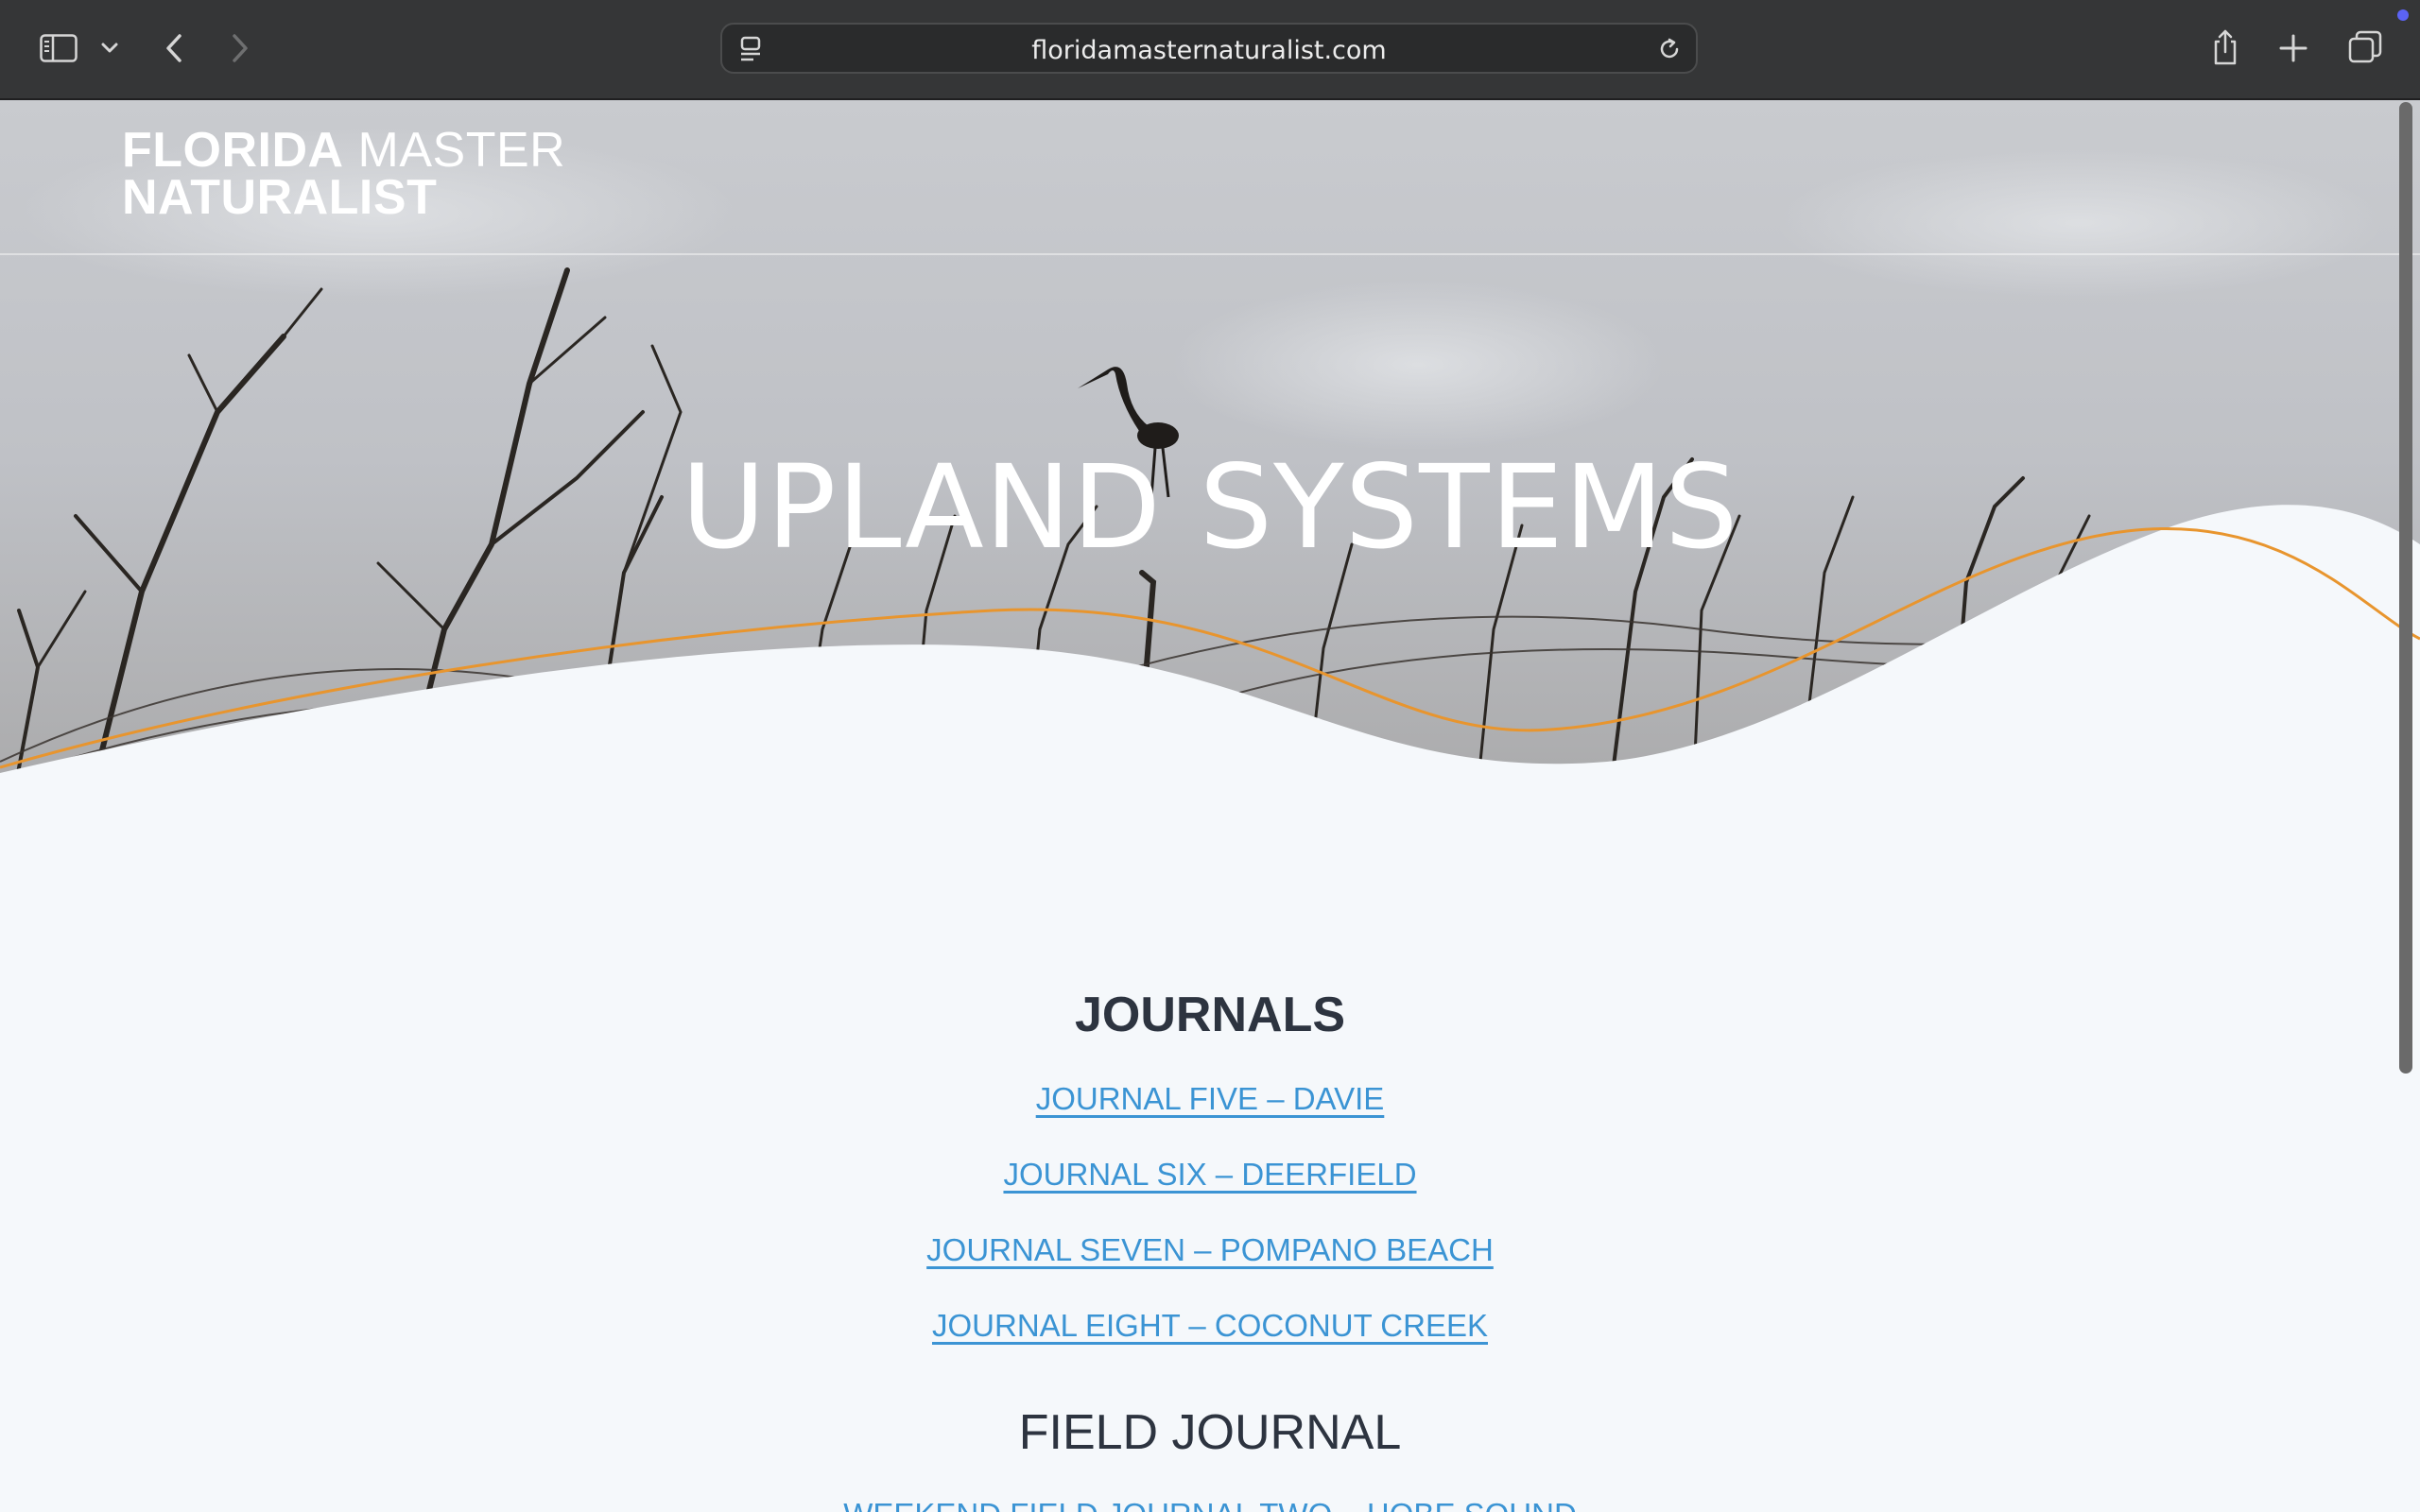 The width and height of the screenshot is (2420, 1512). Describe the element at coordinates (2403, 15) in the screenshot. I see `notification-dot` at that location.